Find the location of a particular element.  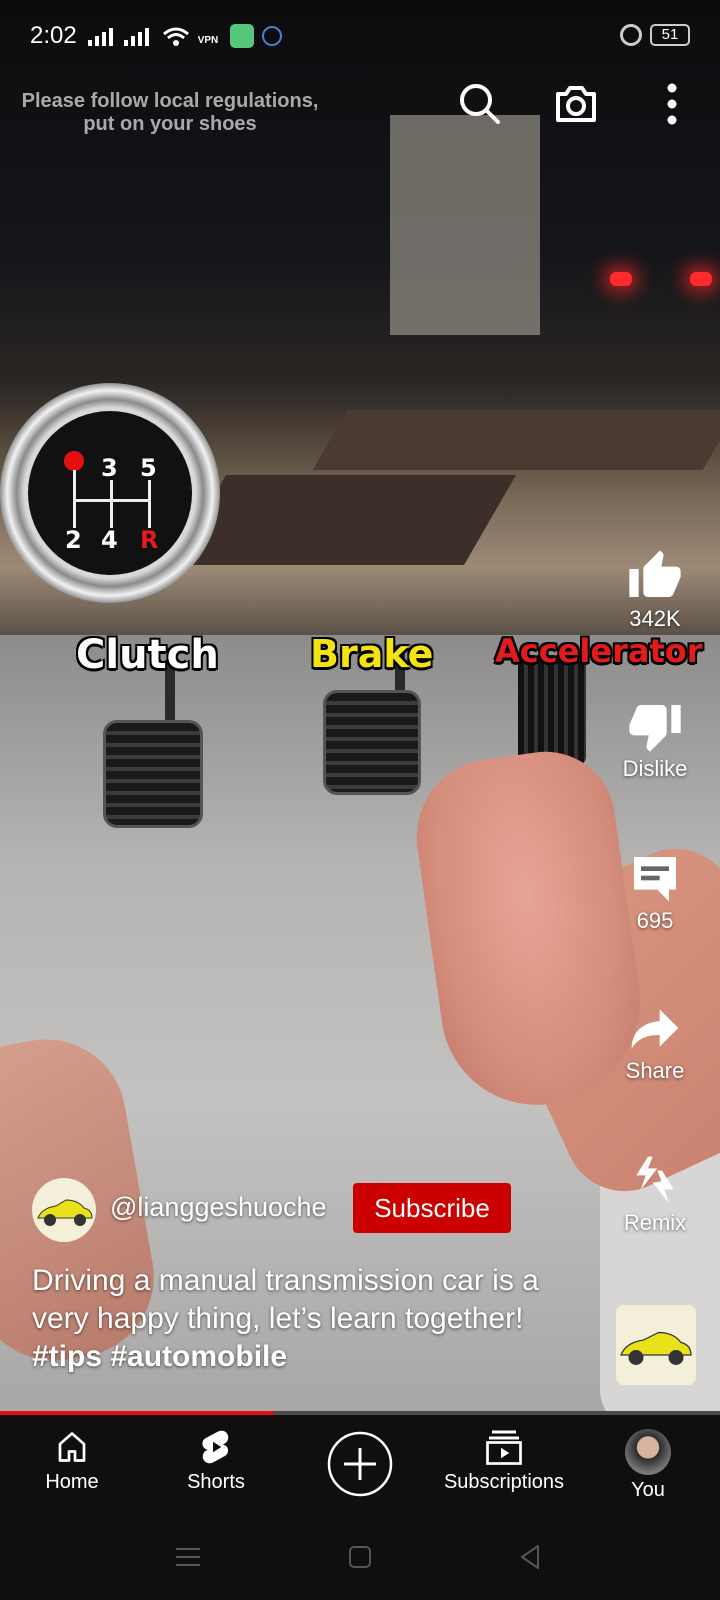

brake-pedal is located at coordinates (372, 742).